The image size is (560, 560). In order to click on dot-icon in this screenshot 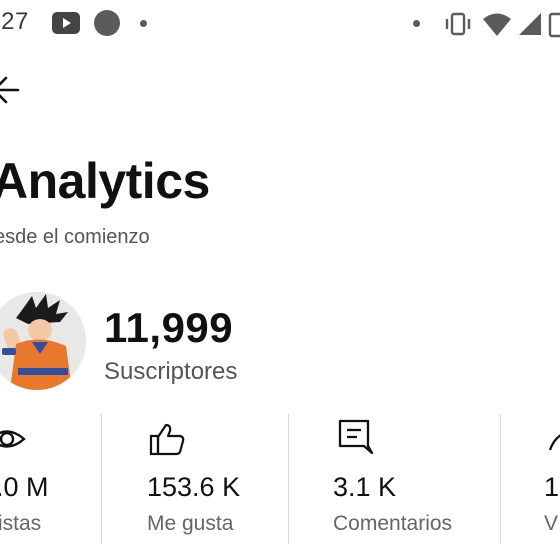, I will do `click(143, 23)`.